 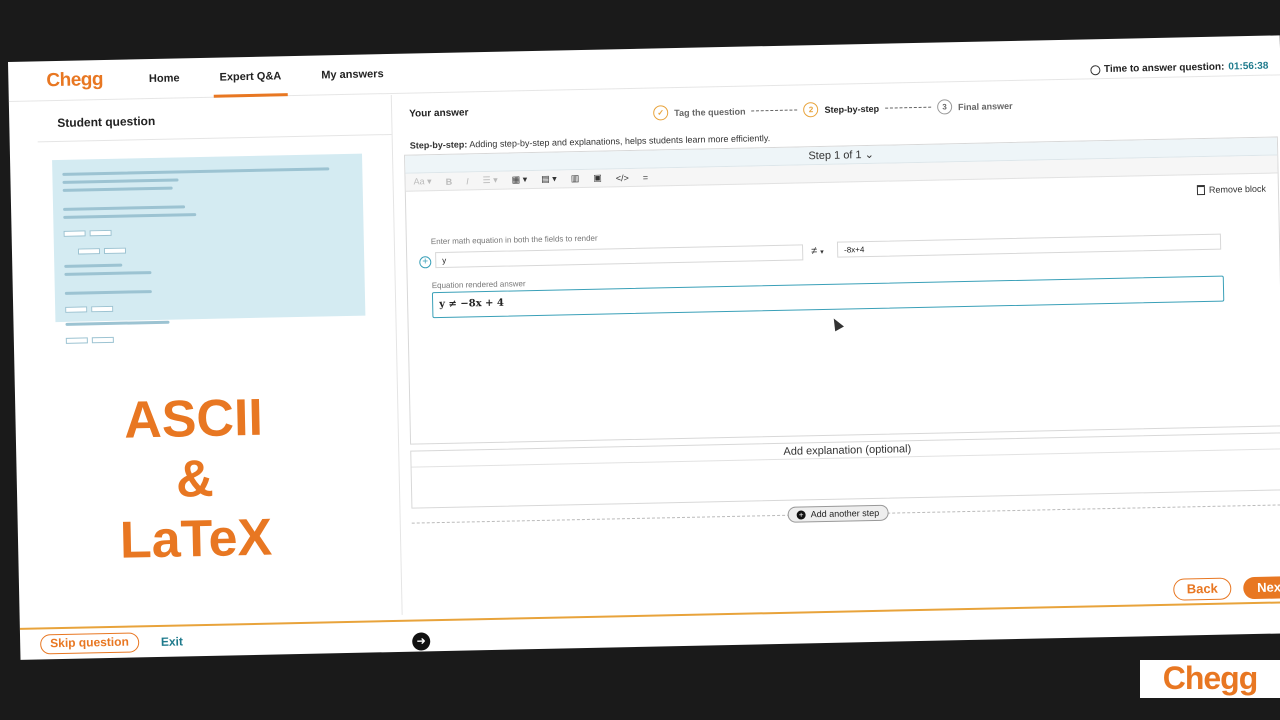 What do you see at coordinates (622, 178) in the screenshot?
I see `code-icon: </>` at bounding box center [622, 178].